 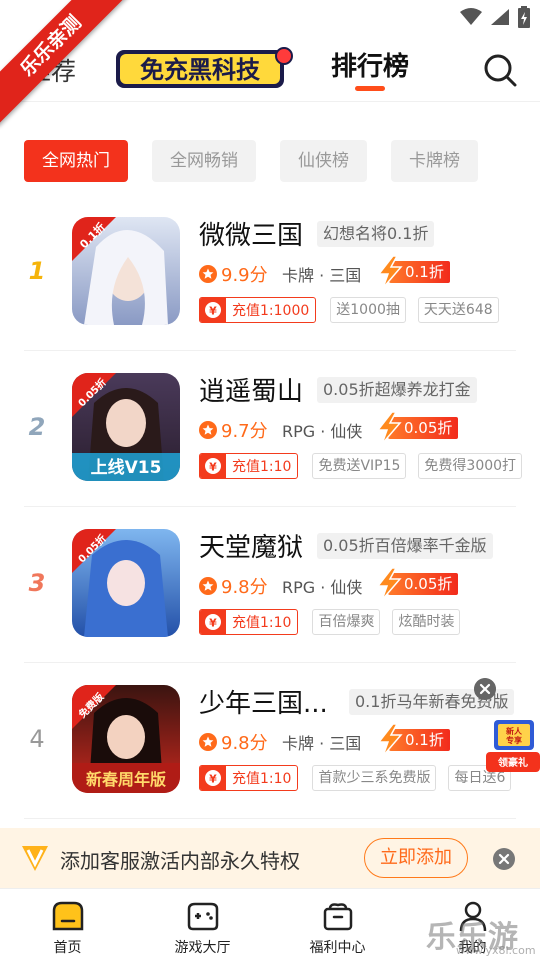 I want to click on promo-ribbon: 乐乐亲测, so click(x=65, y=65).